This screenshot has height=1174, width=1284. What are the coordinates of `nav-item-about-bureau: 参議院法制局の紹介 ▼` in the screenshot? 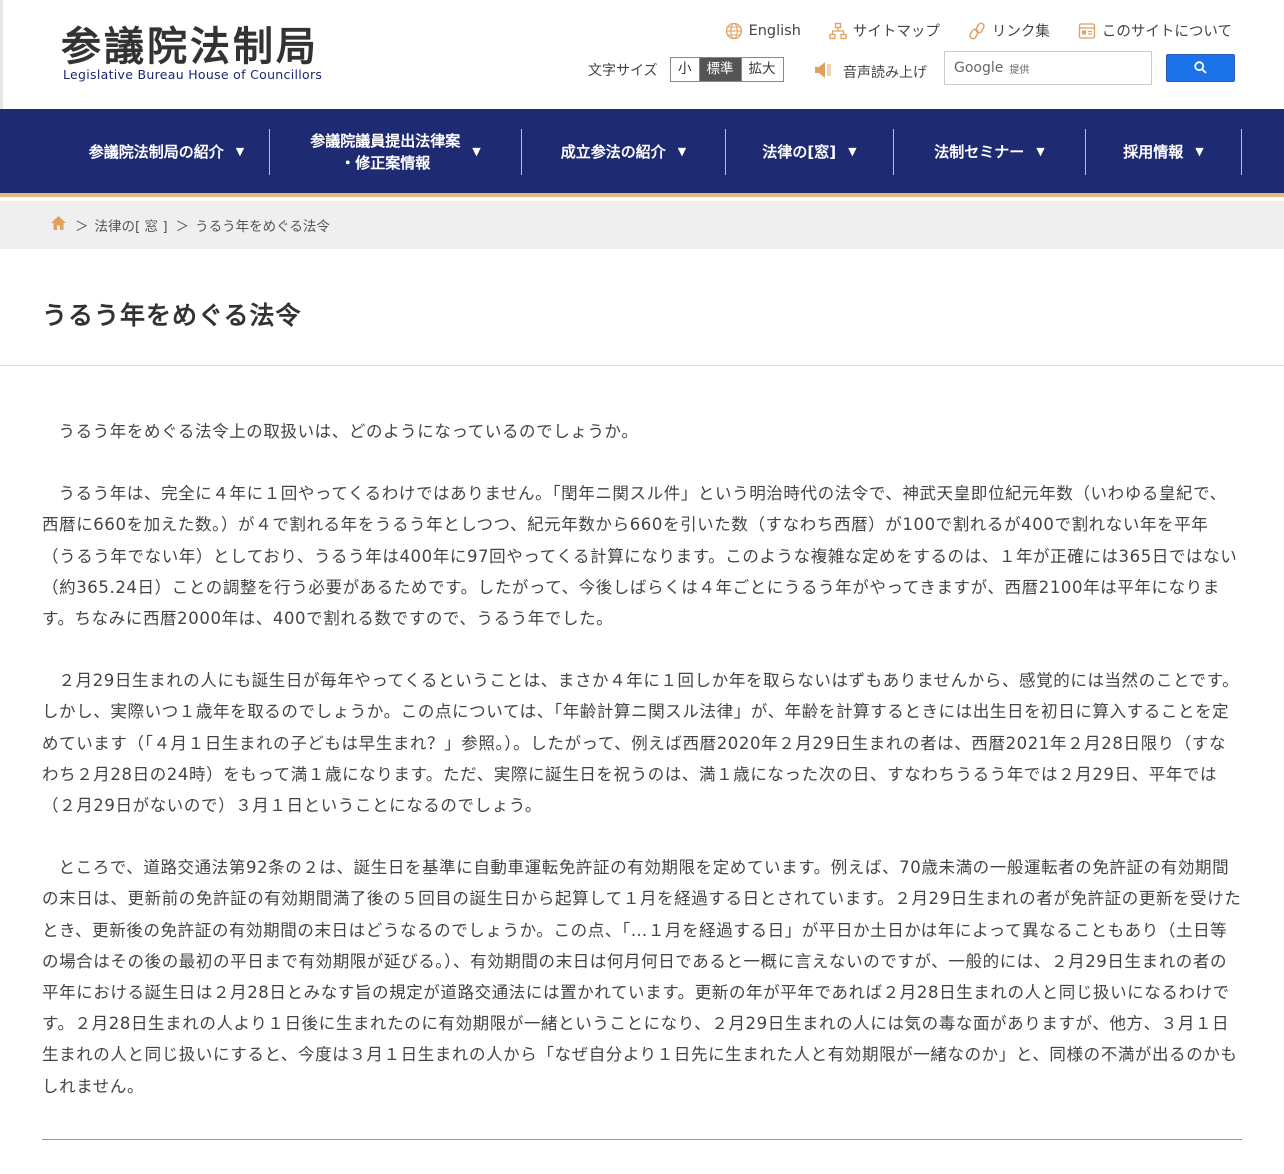 It's located at (167, 152).